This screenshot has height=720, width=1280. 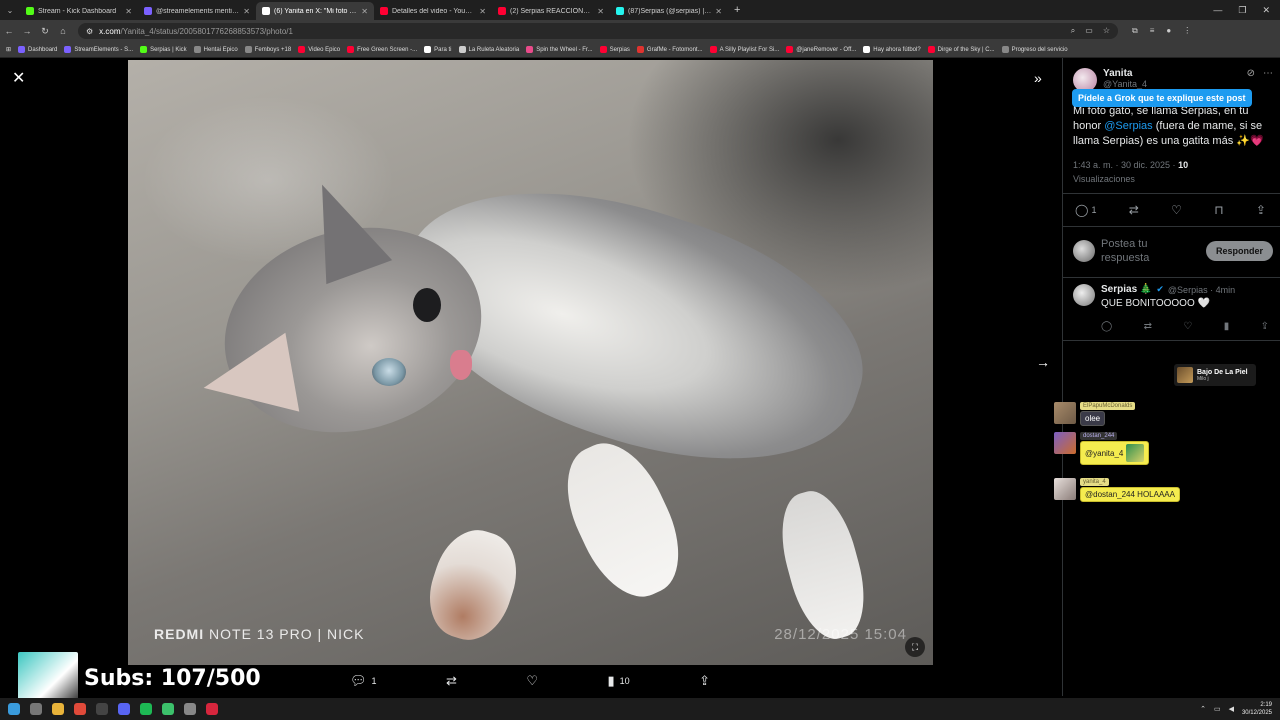 I want to click on collapse-panel-icon: », so click(x=1038, y=78).